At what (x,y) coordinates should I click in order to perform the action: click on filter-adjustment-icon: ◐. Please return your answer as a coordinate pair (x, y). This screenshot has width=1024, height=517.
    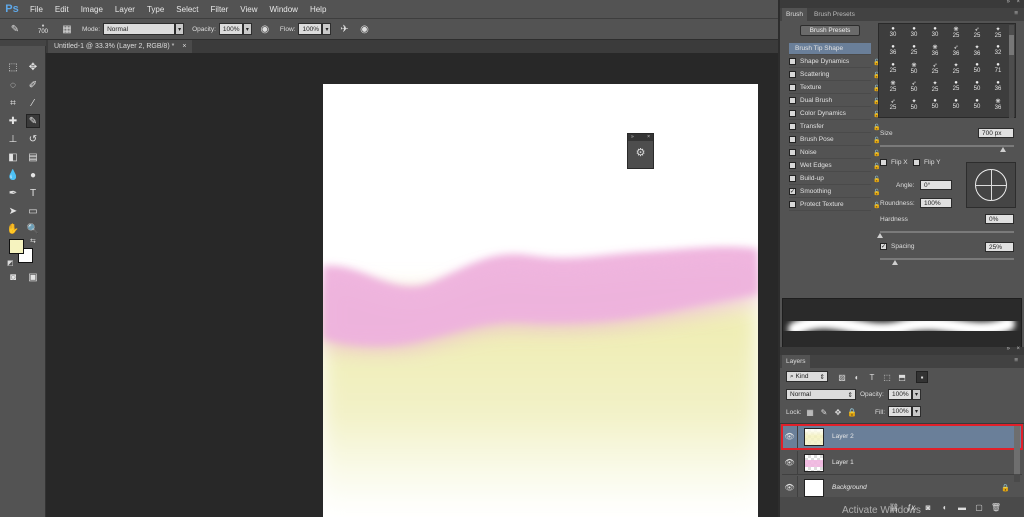
    Looking at the image, I should click on (857, 377).